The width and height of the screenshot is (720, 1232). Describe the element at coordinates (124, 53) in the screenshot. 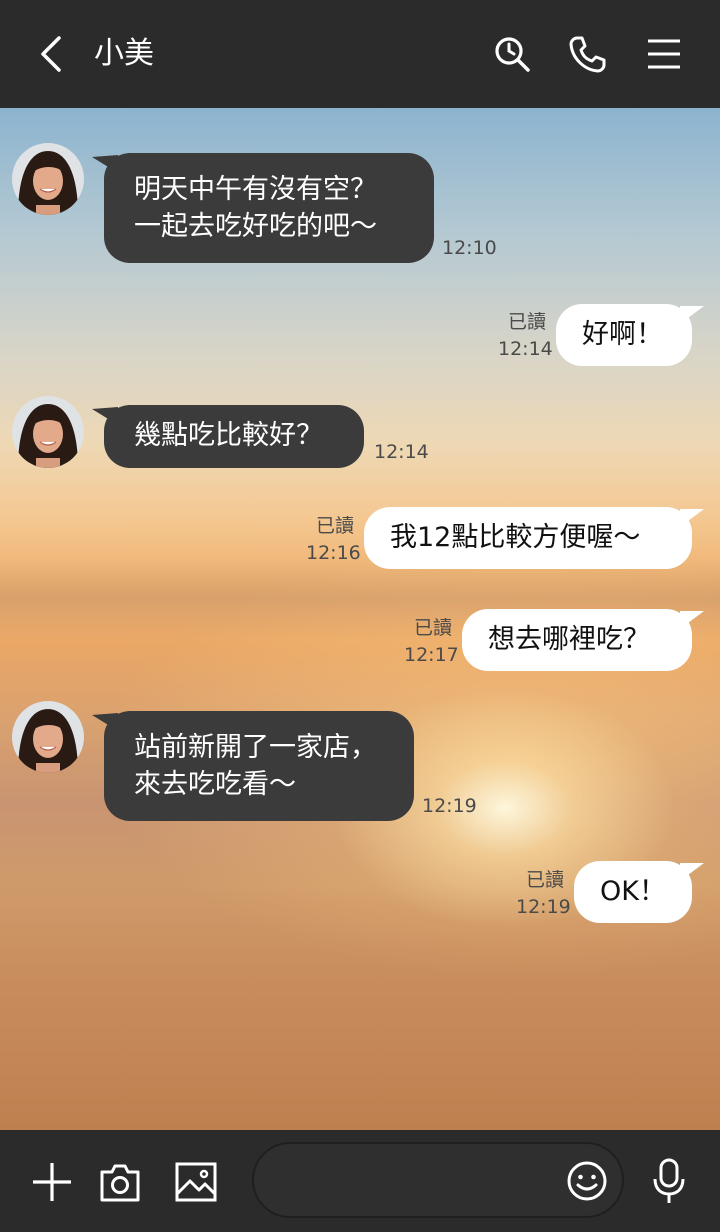

I see `contact-name: 小美` at that location.